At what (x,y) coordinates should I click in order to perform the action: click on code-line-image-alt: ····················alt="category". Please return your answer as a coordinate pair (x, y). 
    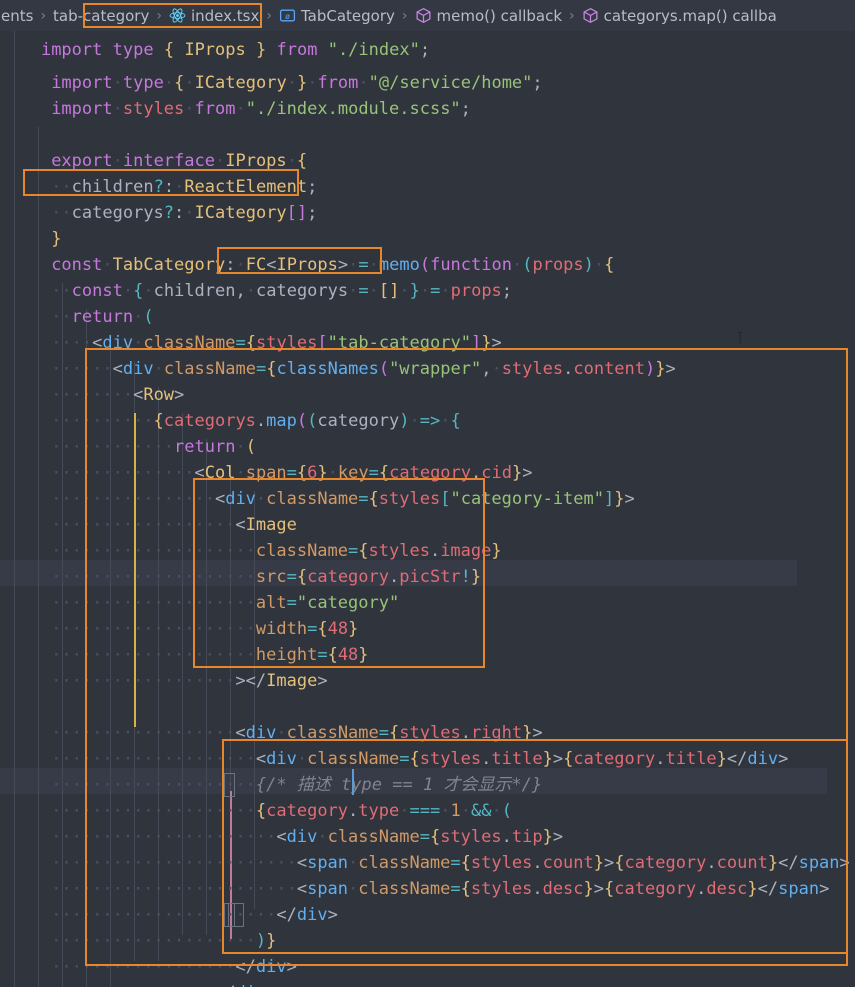
    Looking at the image, I should click on (220, 603).